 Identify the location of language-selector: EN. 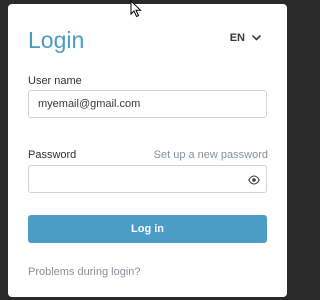
(245, 38).